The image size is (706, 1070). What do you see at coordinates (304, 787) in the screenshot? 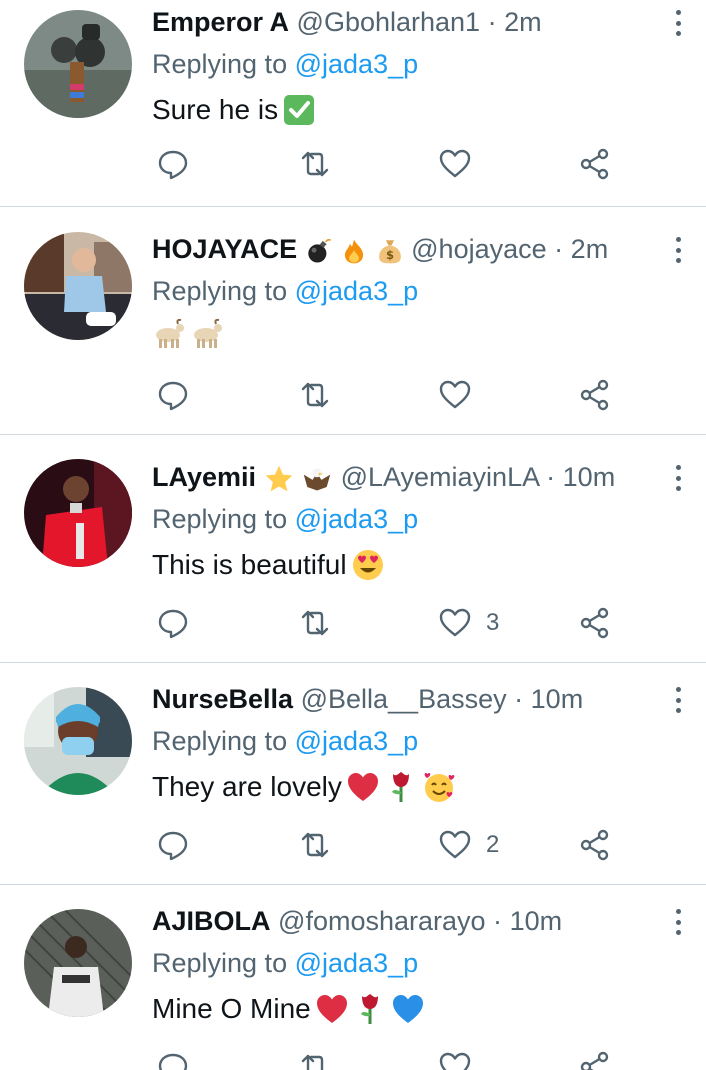
I see `tweet-text: They are lovely` at bounding box center [304, 787].